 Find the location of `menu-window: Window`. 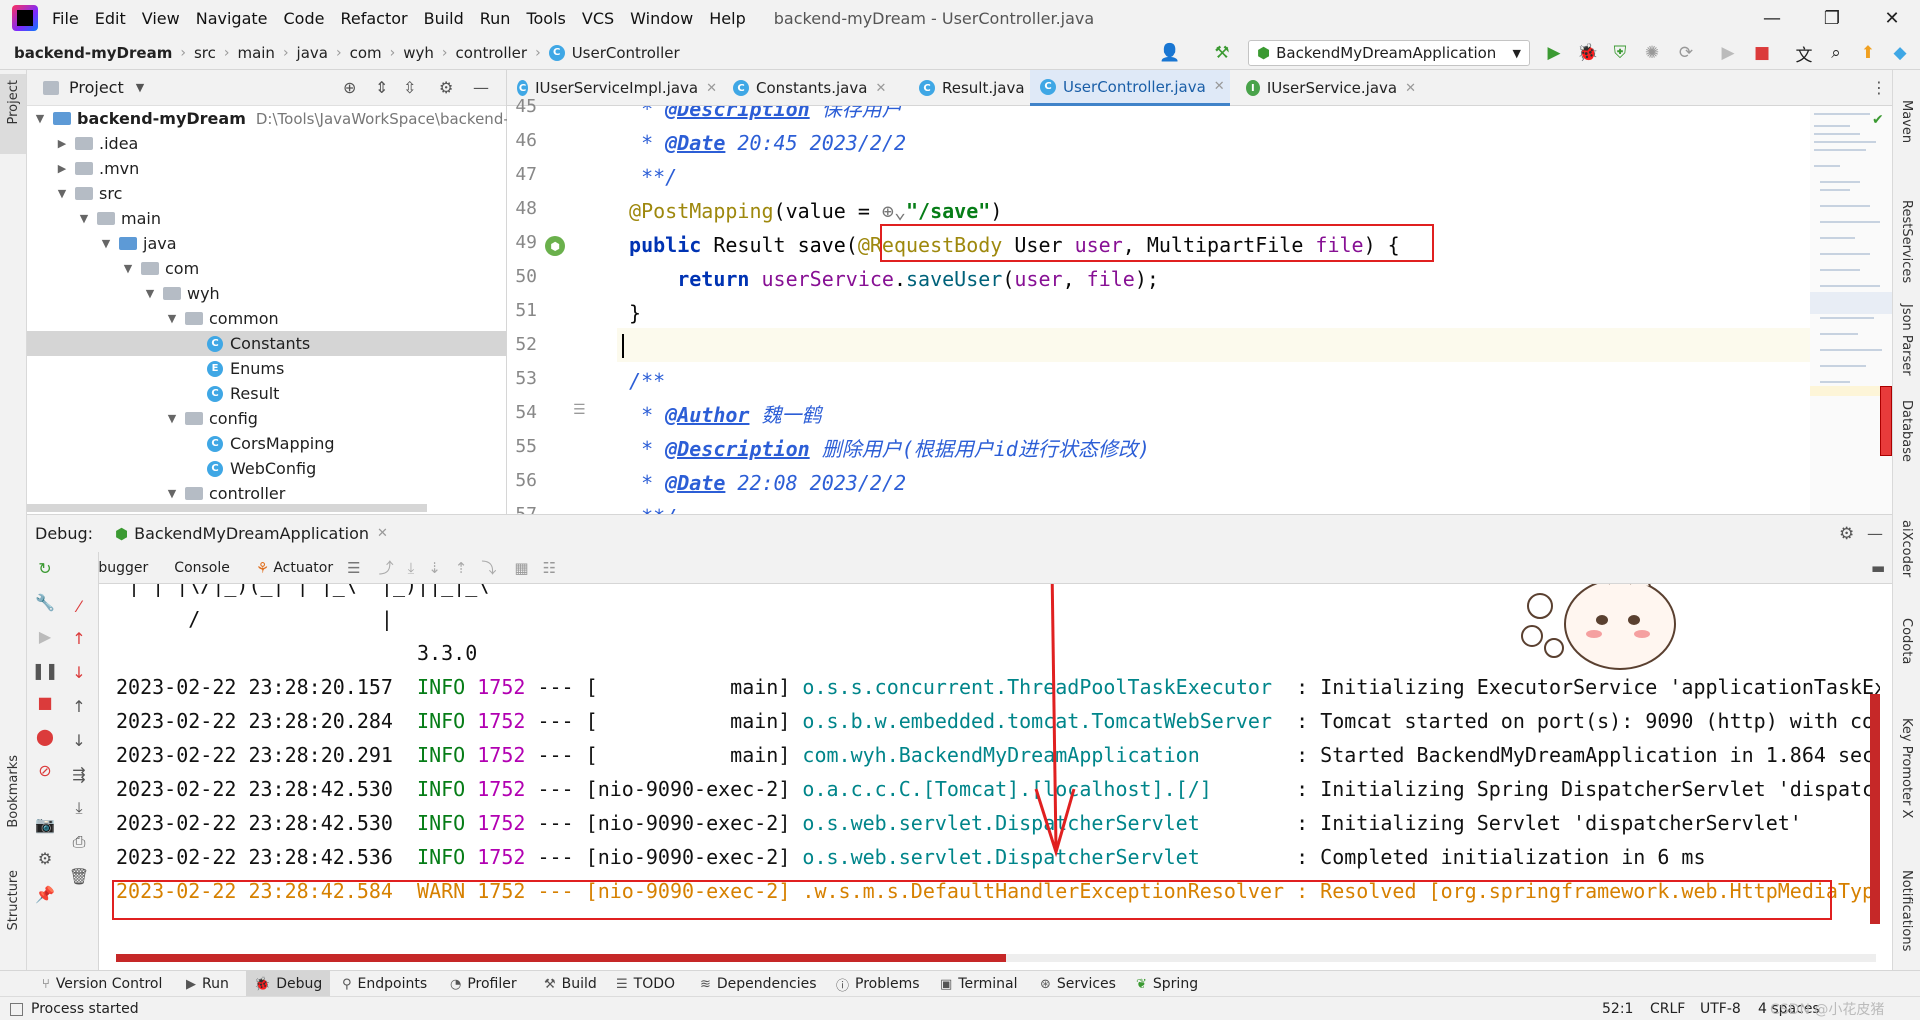

menu-window: Window is located at coordinates (661, 18).